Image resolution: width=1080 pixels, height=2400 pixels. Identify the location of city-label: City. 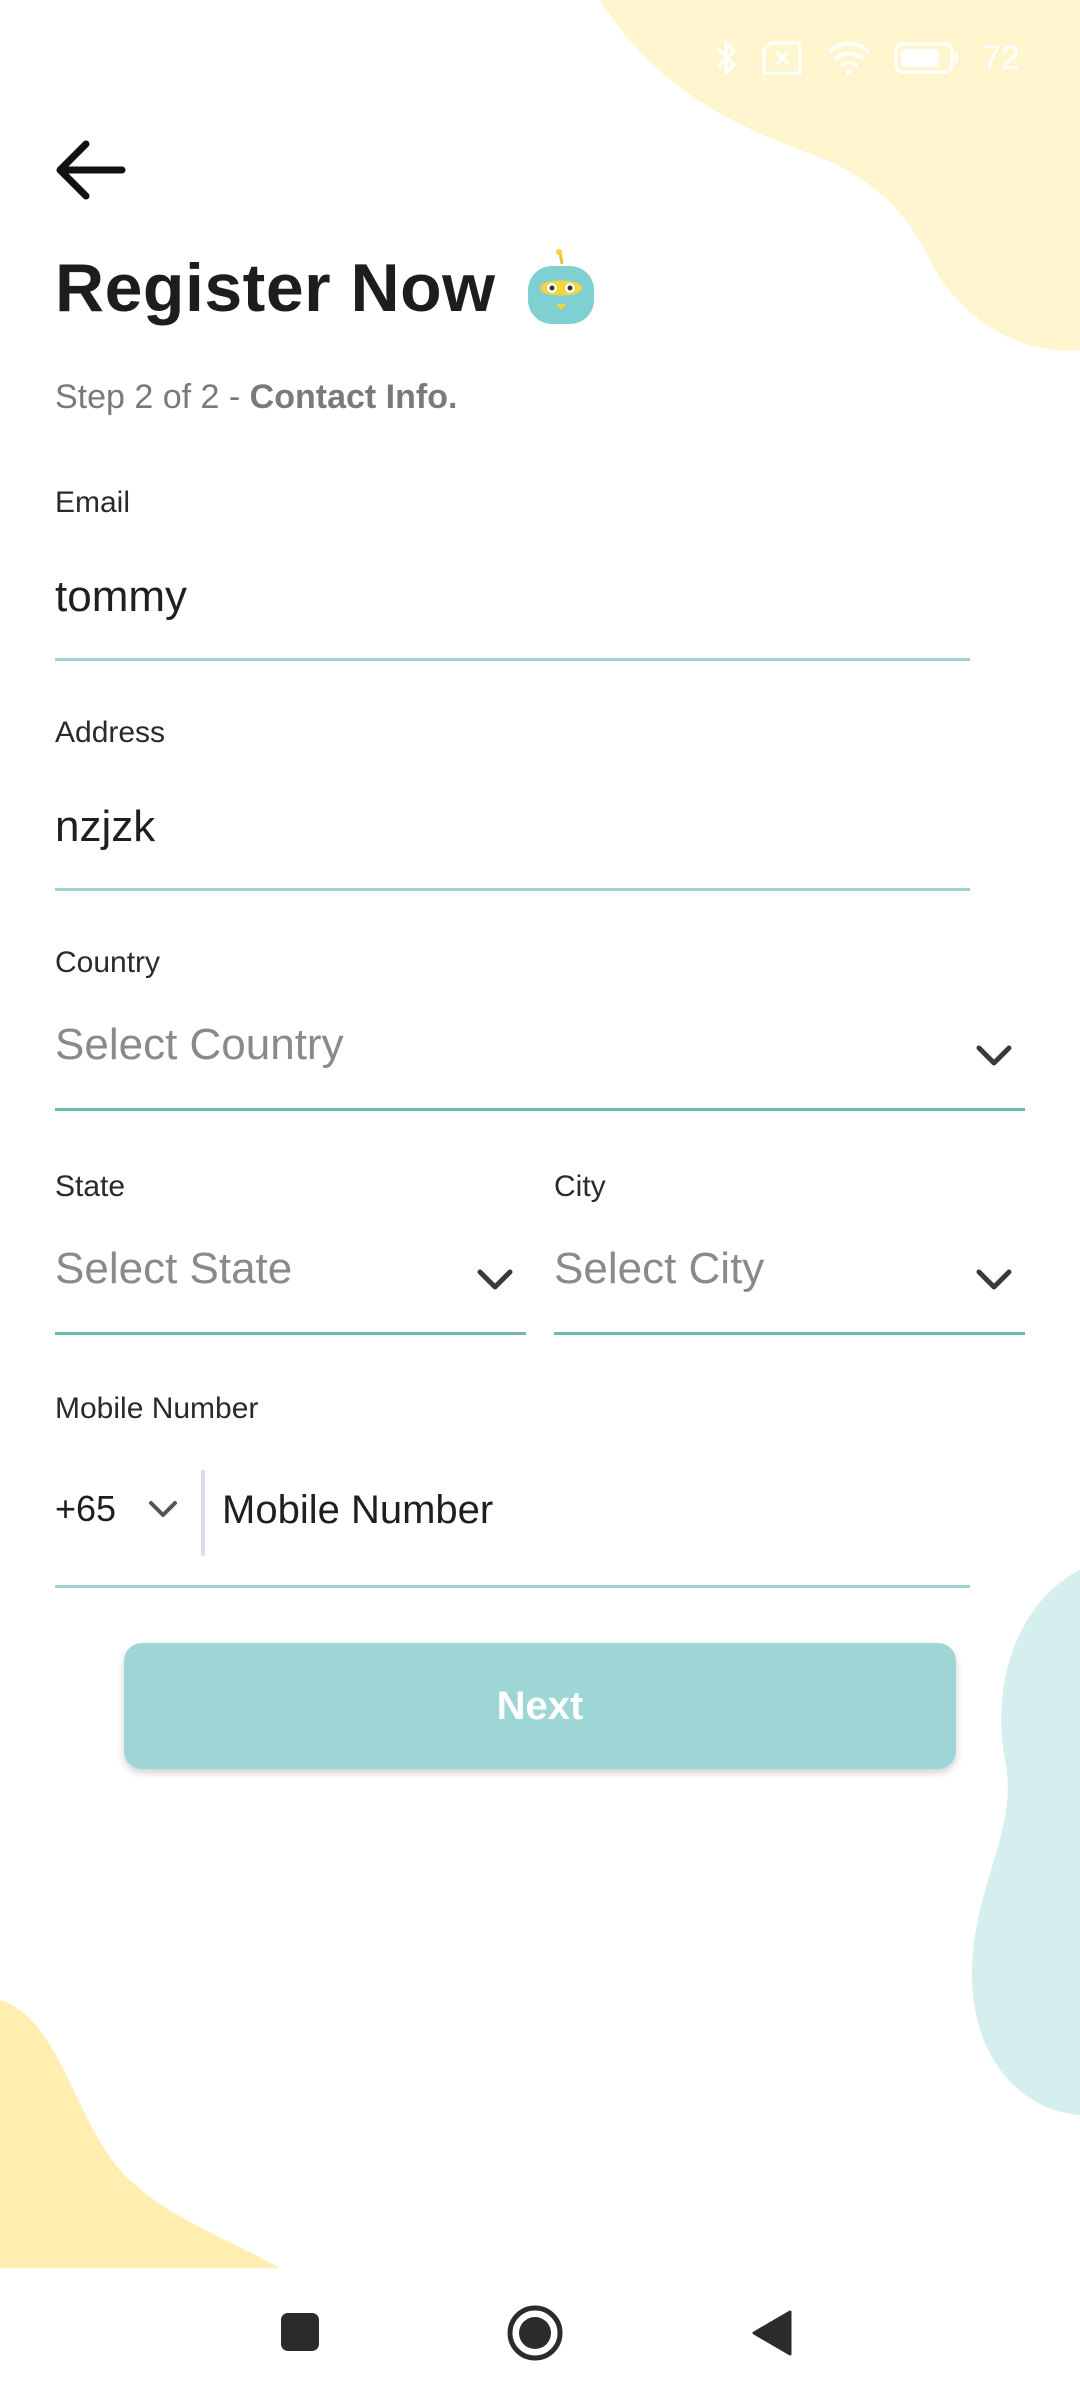
(580, 1186).